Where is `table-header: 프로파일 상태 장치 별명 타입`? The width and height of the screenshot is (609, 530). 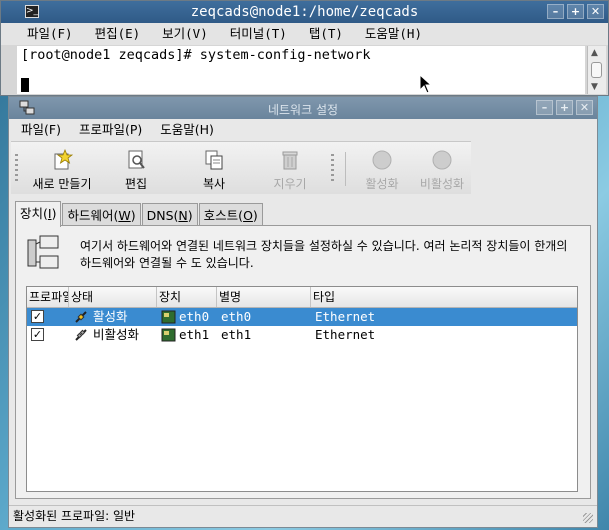 table-header: 프로파일 상태 장치 별명 타입 is located at coordinates (302, 297).